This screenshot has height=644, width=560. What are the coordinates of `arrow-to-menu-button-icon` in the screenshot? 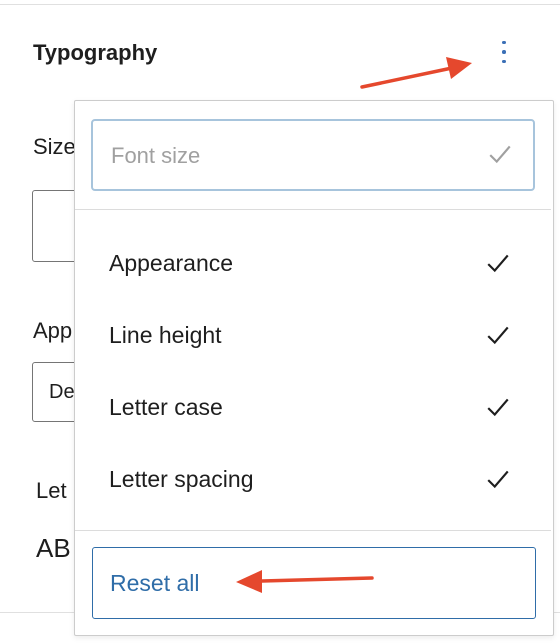 It's located at (416, 73).